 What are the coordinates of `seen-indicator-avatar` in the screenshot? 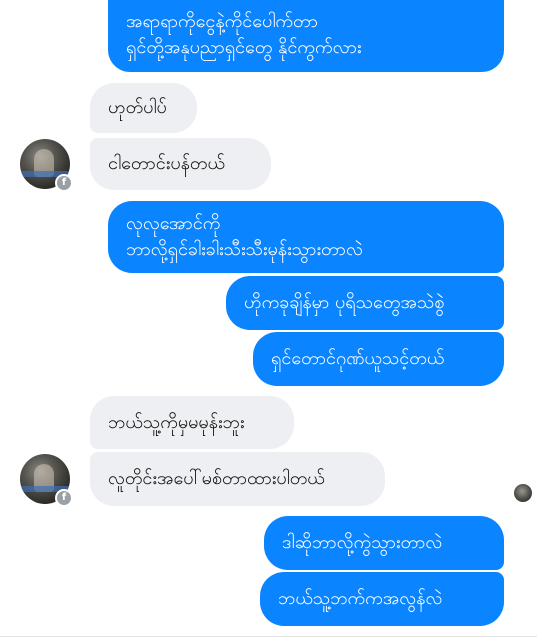 It's located at (523, 493).